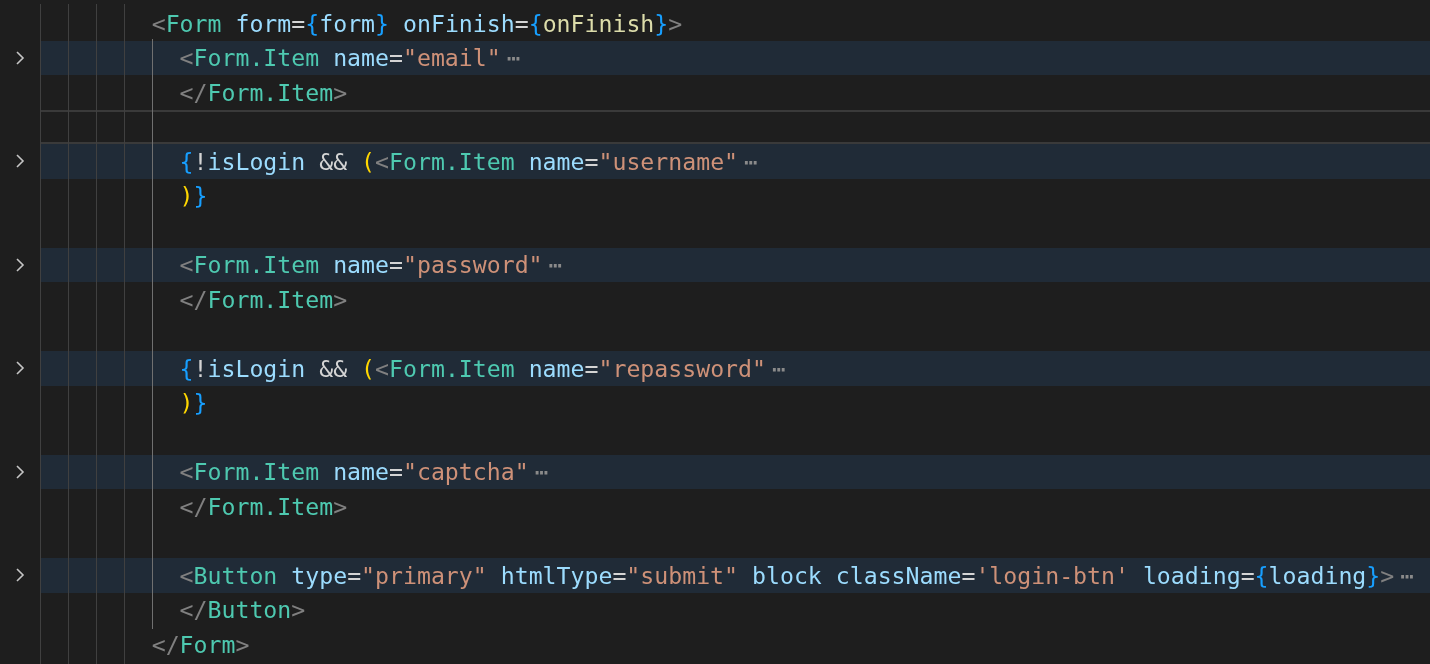 The image size is (1430, 664). What do you see at coordinates (459, 161) in the screenshot?
I see `code-line: {!isLogin && (<Form.Item name="username"` at bounding box center [459, 161].